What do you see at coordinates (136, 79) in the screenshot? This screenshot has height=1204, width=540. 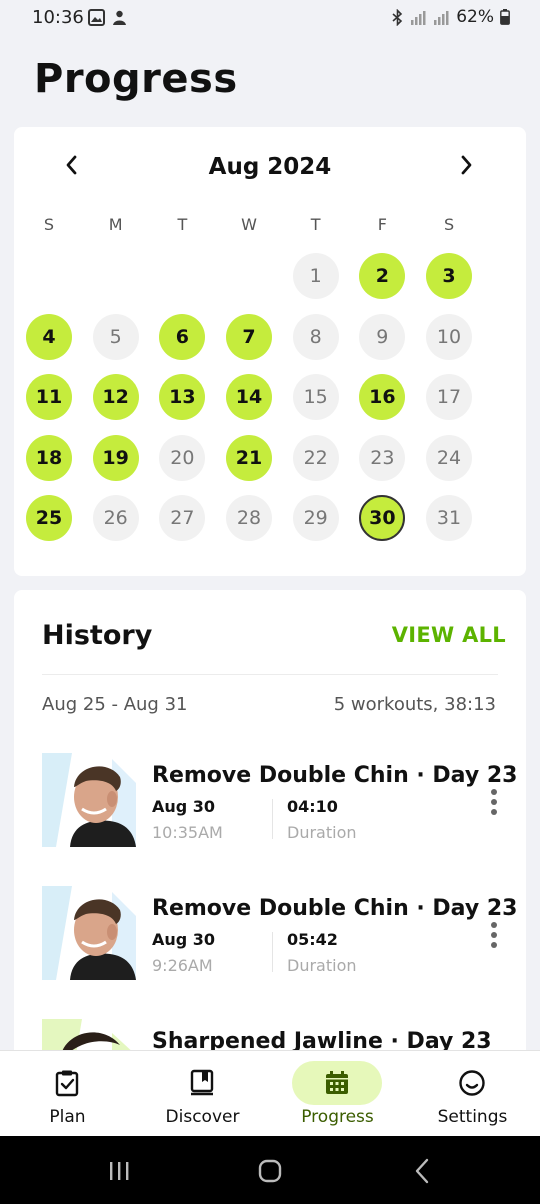 I see `page-title: Progress` at bounding box center [136, 79].